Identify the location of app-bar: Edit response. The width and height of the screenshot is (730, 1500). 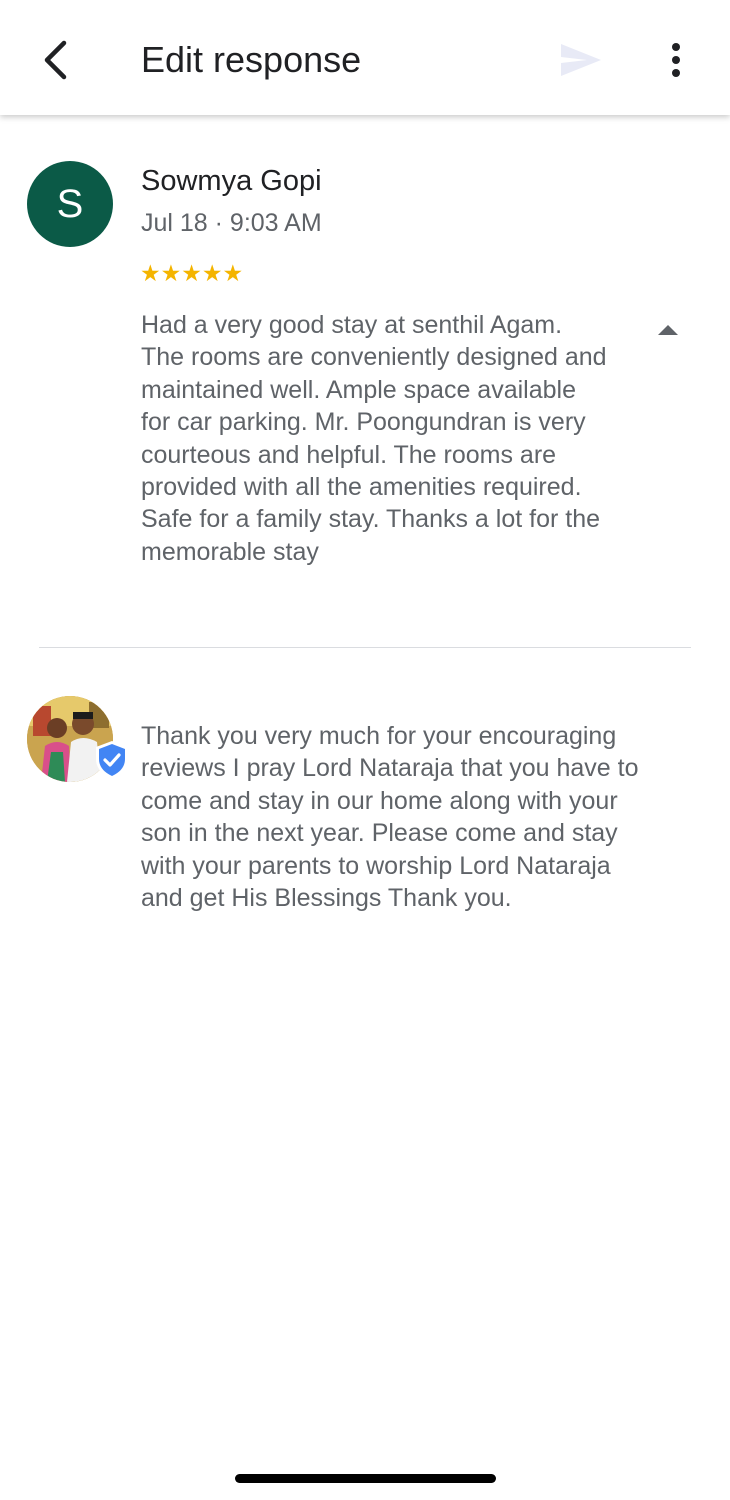
(365, 57).